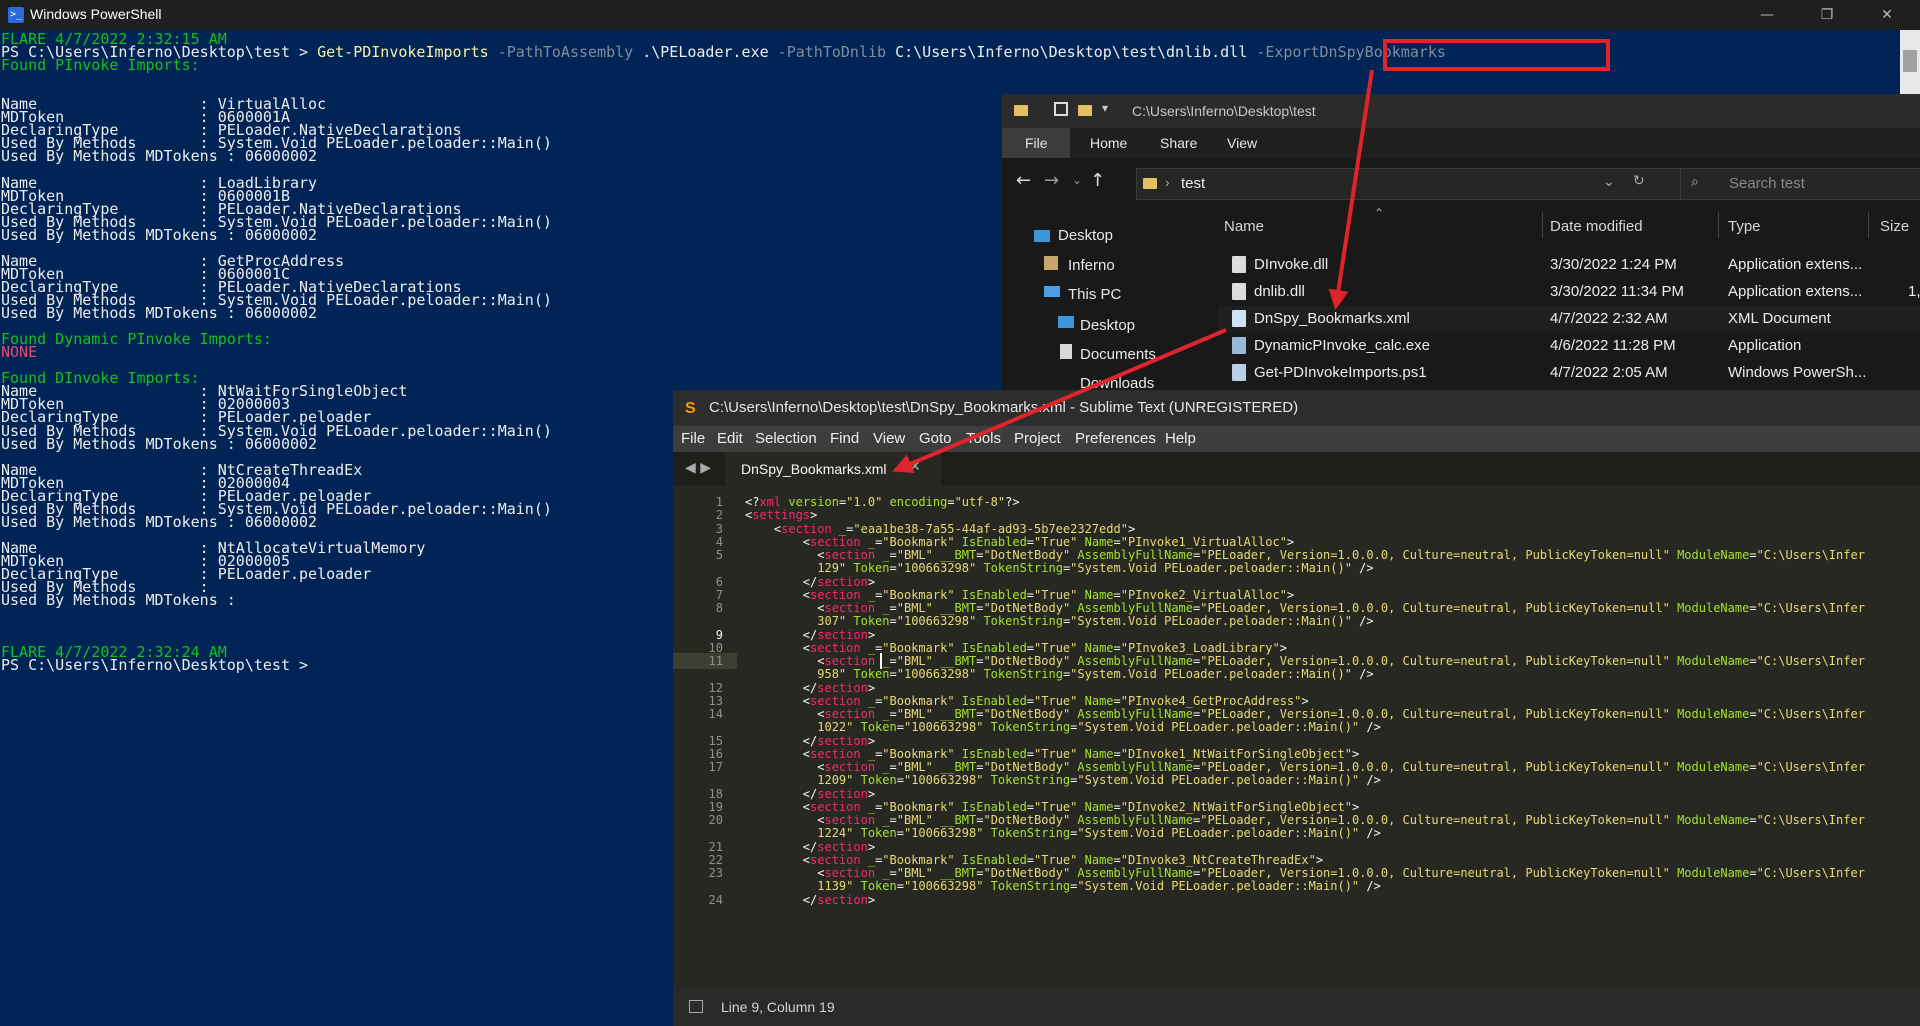 The height and width of the screenshot is (1026, 1920). What do you see at coordinates (1180, 438) in the screenshot?
I see `menu-help: Help` at bounding box center [1180, 438].